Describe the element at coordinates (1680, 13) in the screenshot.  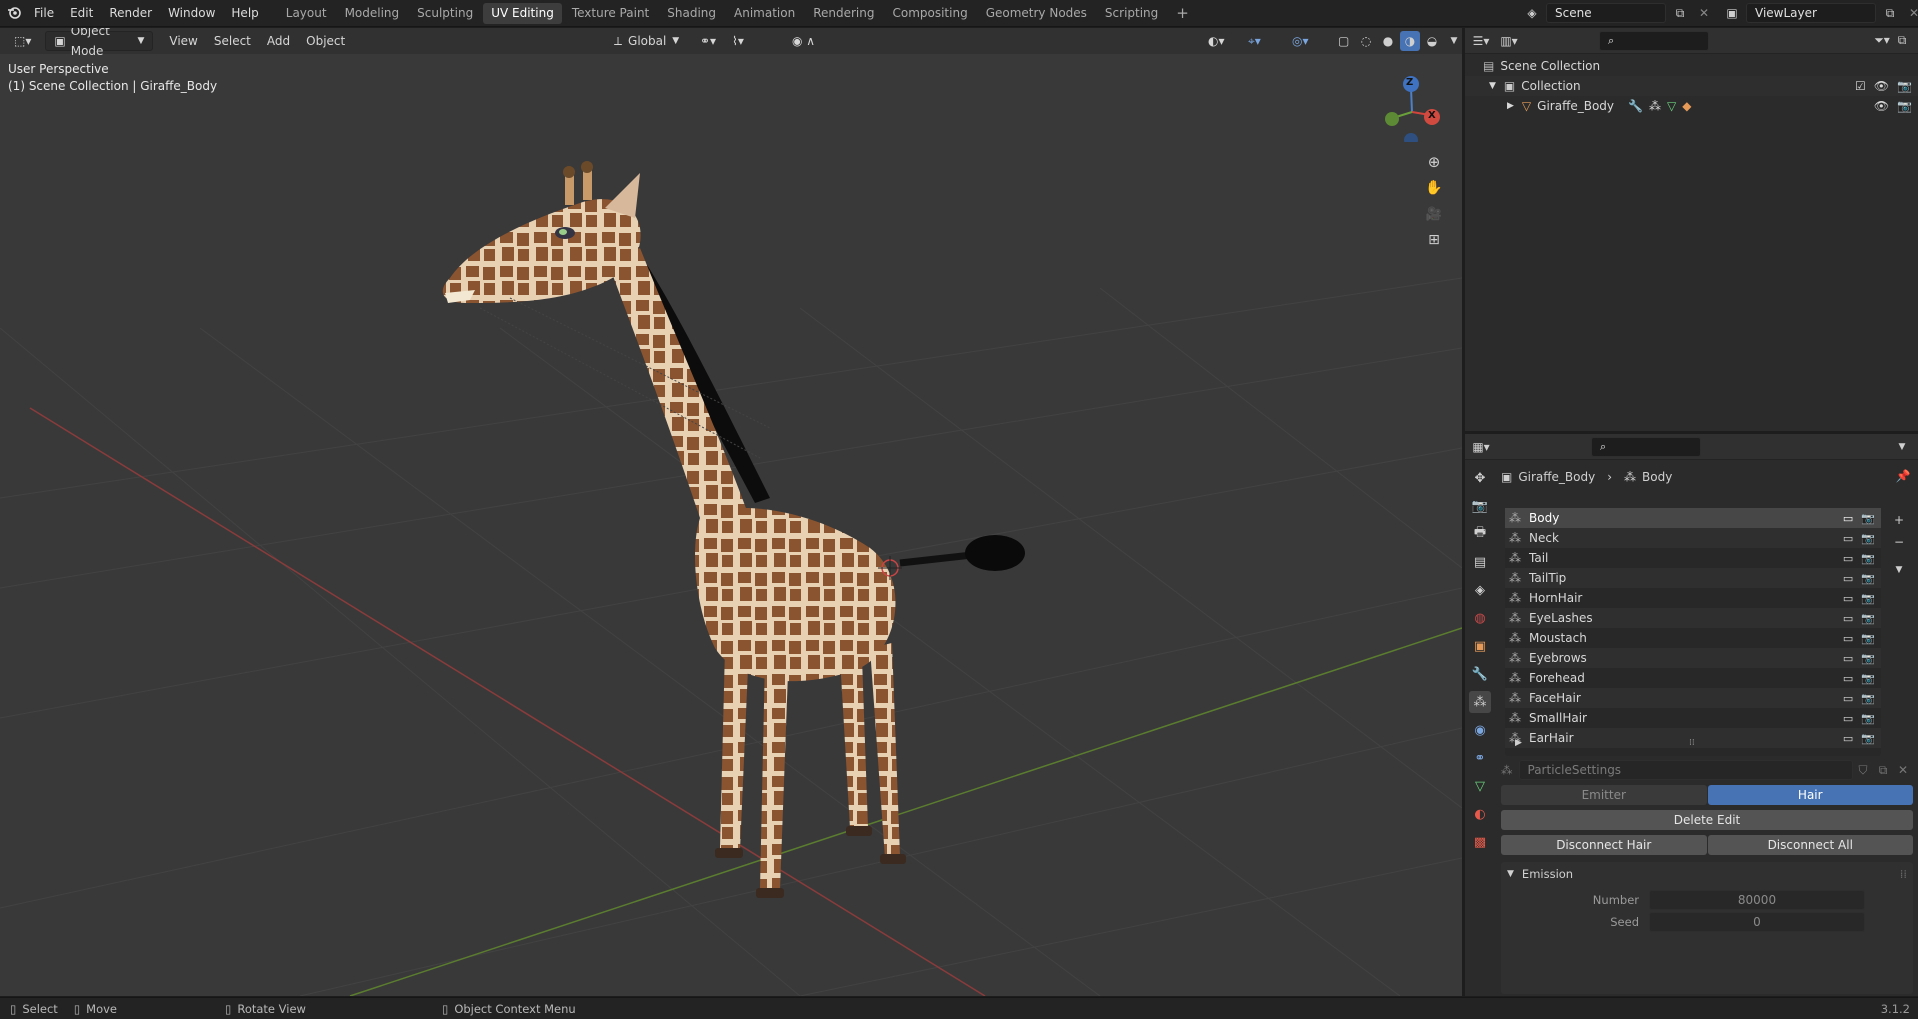
I see `new-scene-icon: ⧉` at that location.